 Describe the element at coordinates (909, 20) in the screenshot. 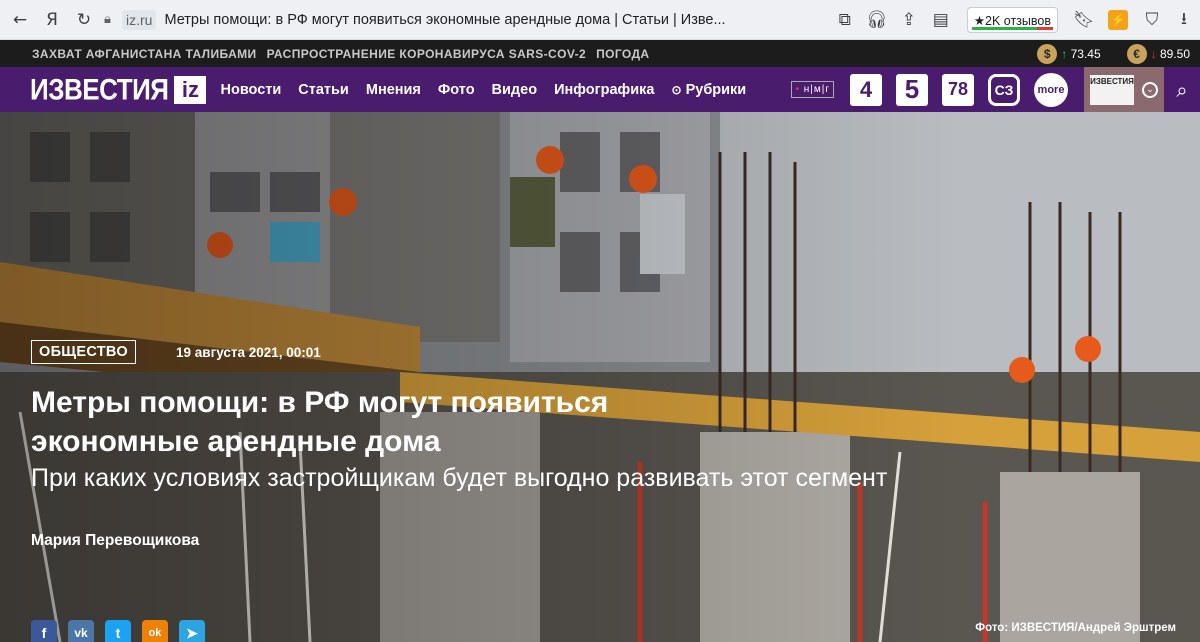

I see `share-icon: ⇪` at that location.